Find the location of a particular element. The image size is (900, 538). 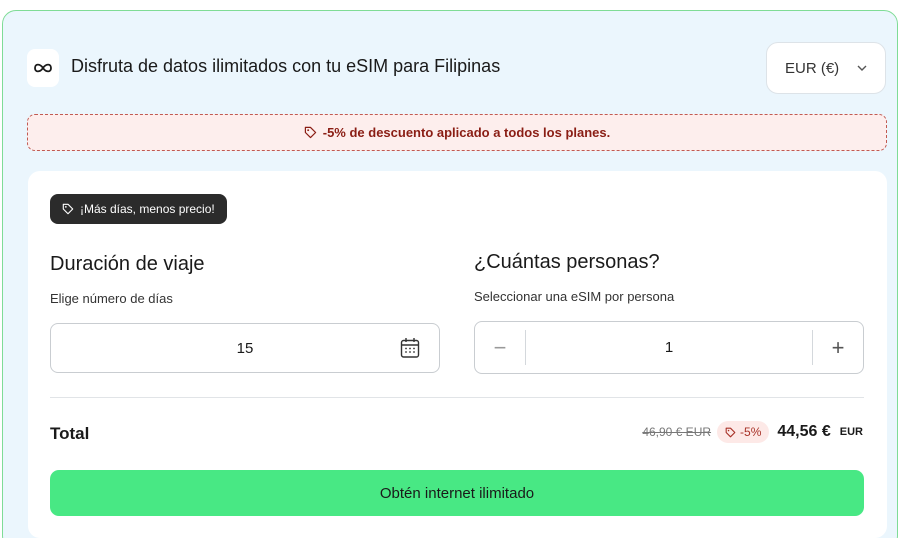

final-price-currency: EUR is located at coordinates (851, 432).